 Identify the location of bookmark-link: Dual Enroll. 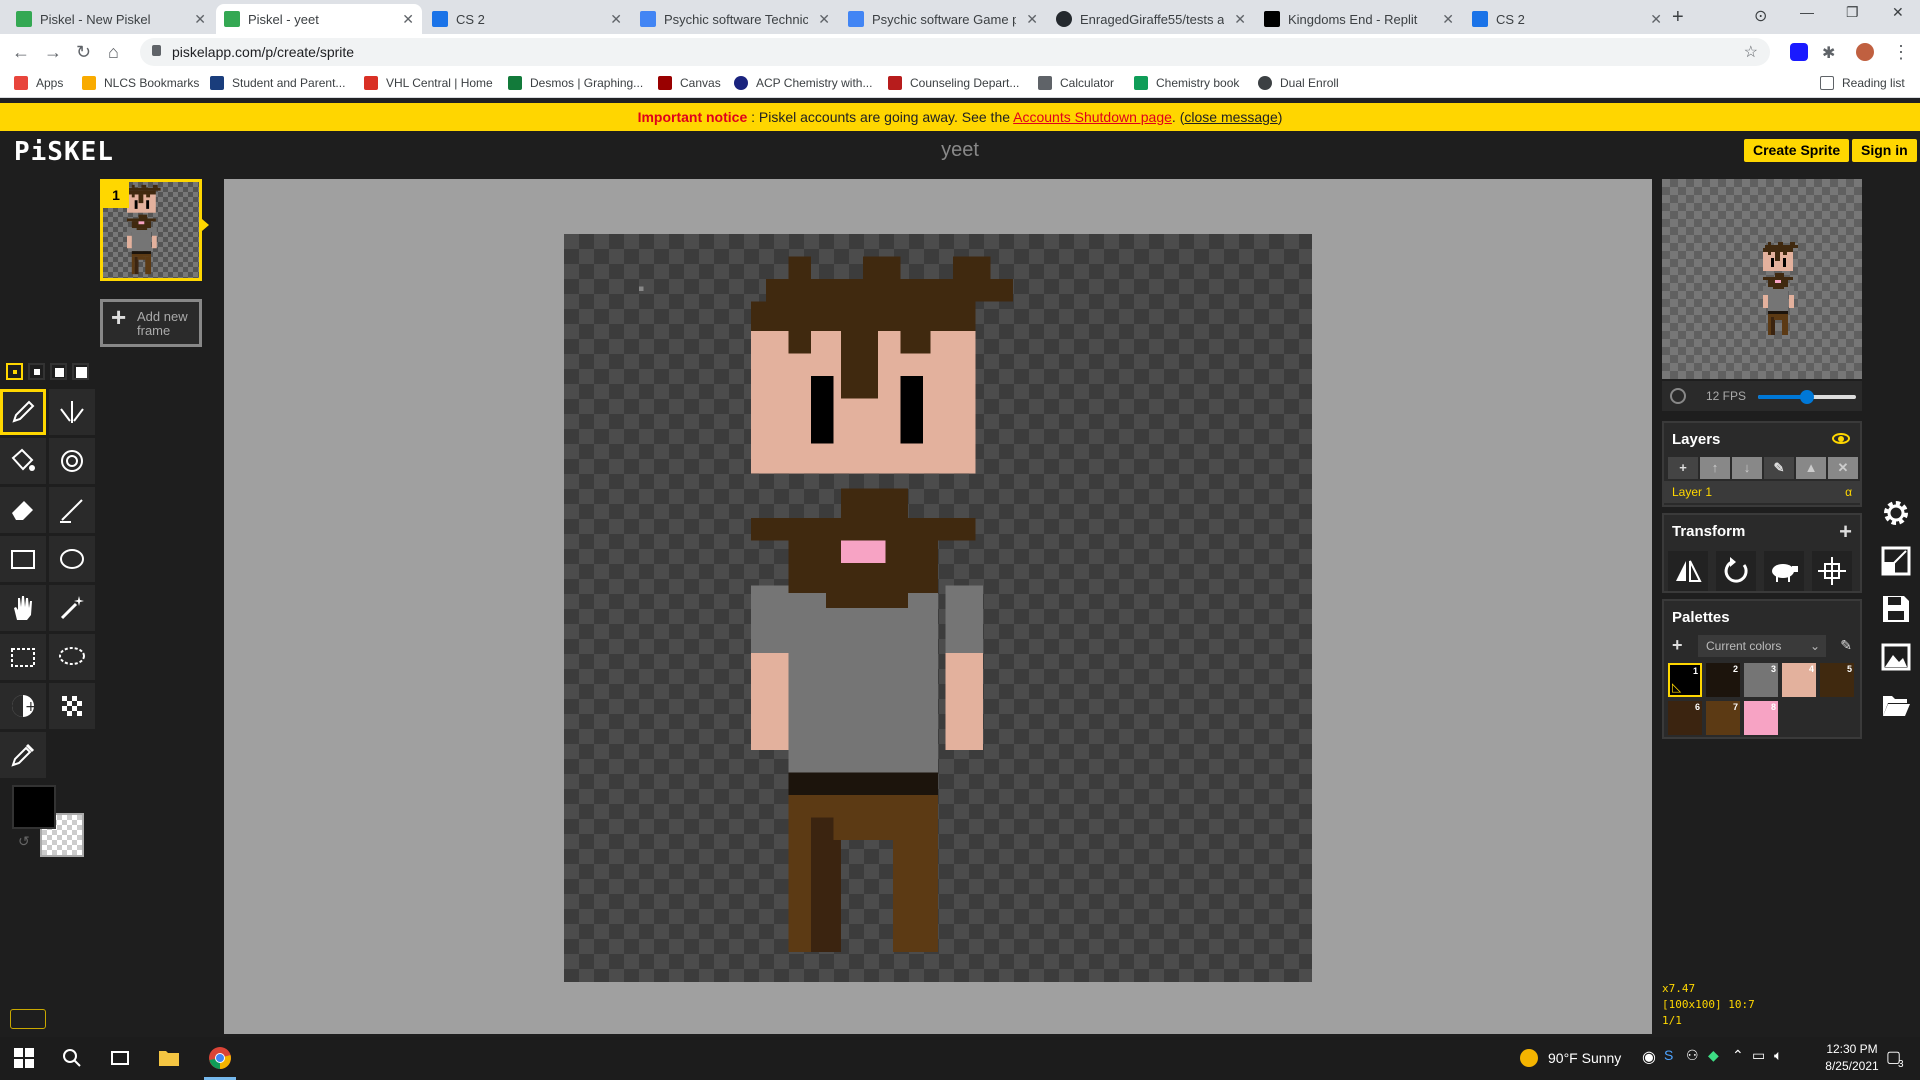
(1298, 83).